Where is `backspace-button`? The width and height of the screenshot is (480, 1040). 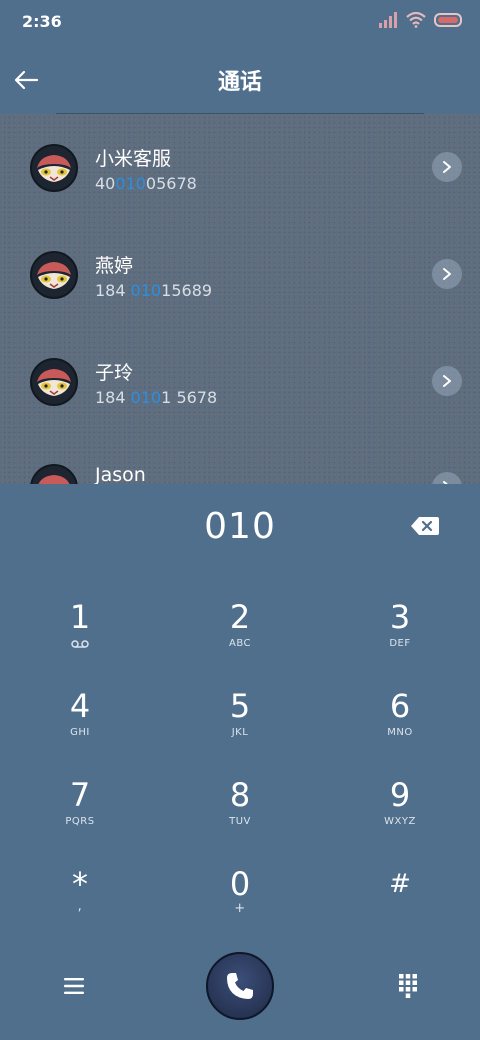
backspace-button is located at coordinates (427, 527).